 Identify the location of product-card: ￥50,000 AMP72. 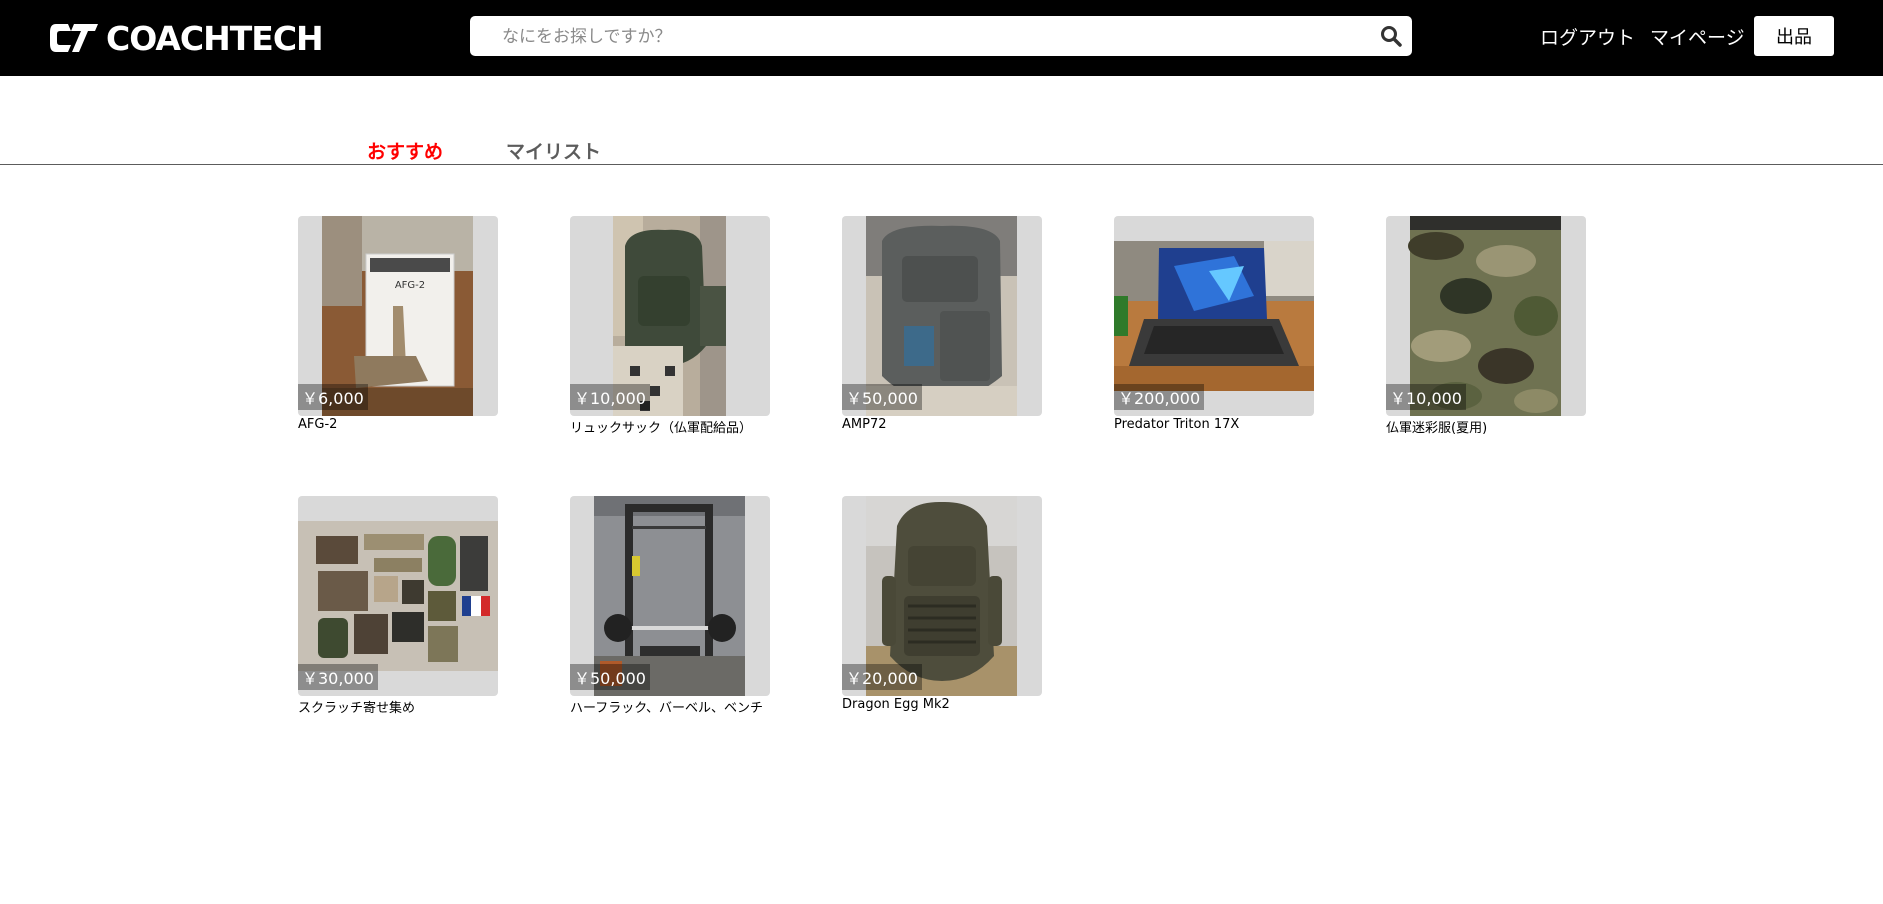
(942, 324).